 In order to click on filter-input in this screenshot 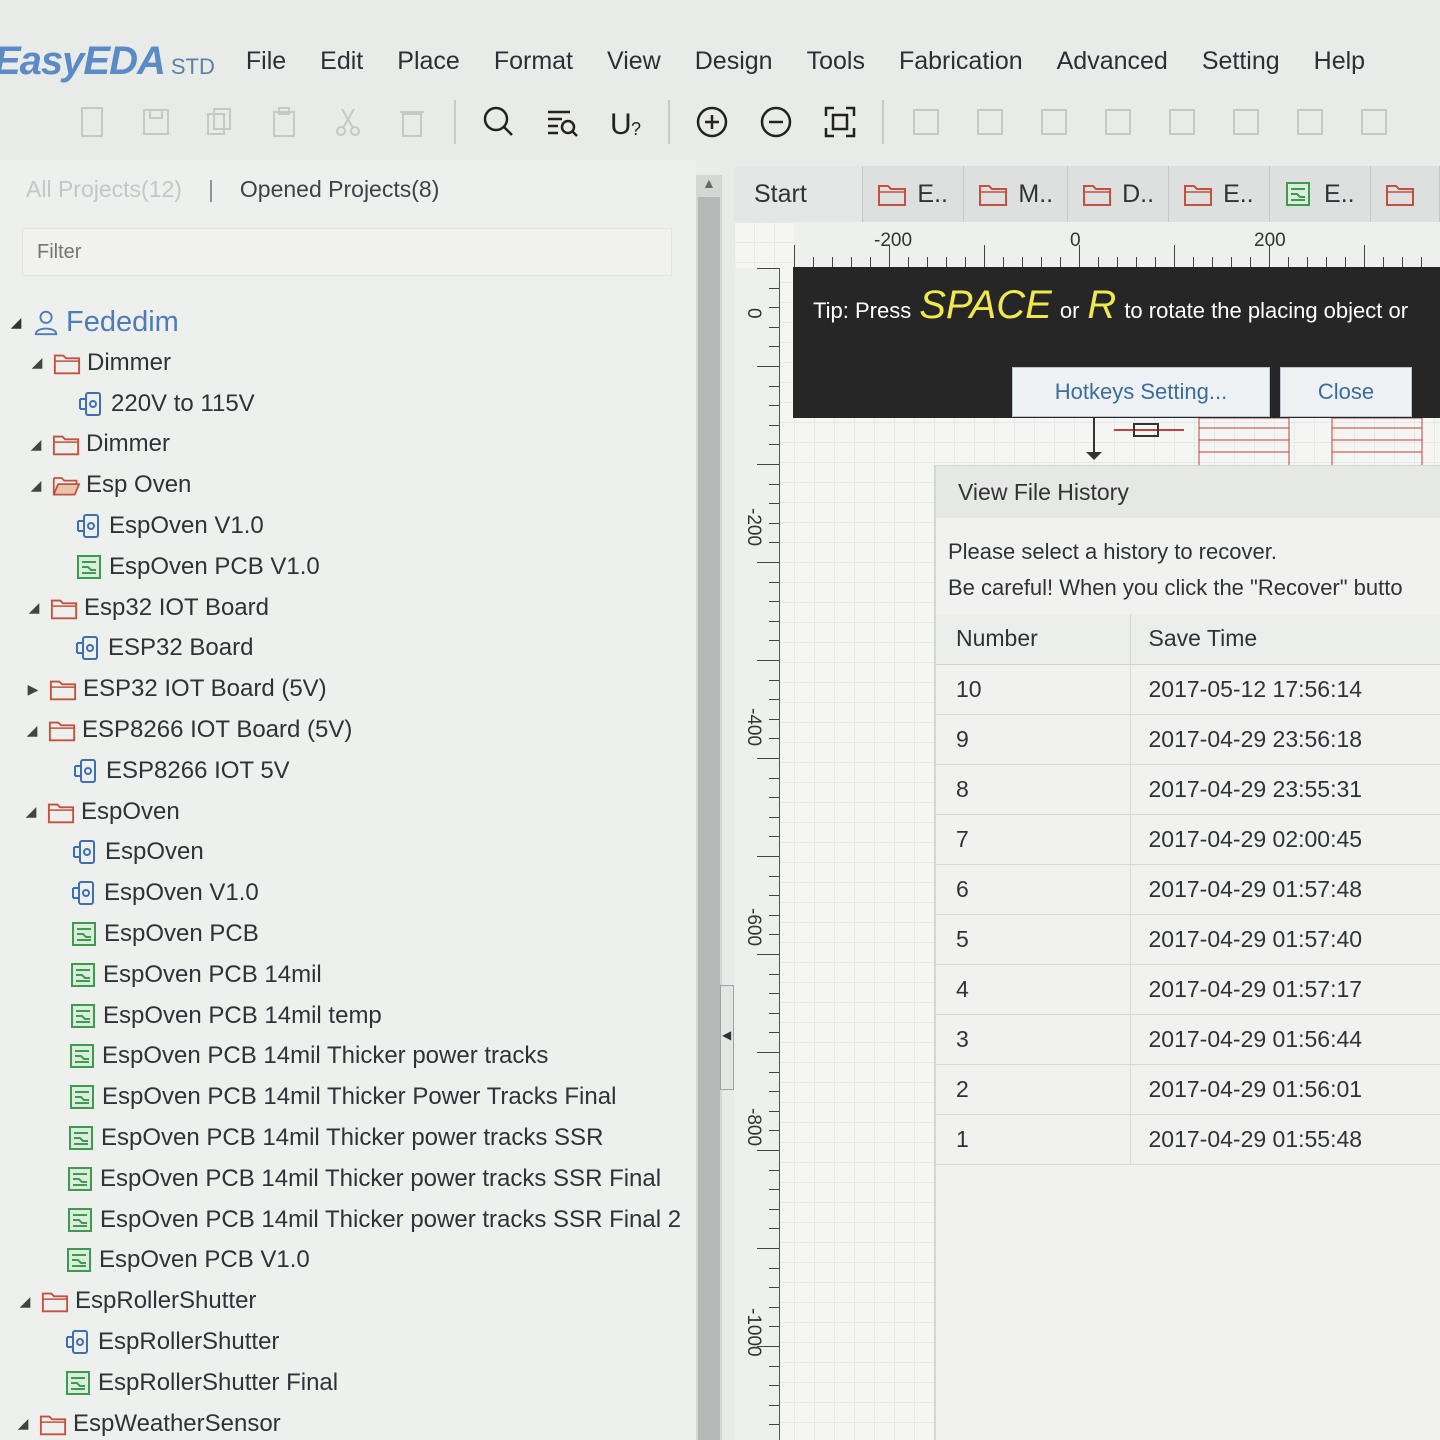, I will do `click(347, 252)`.